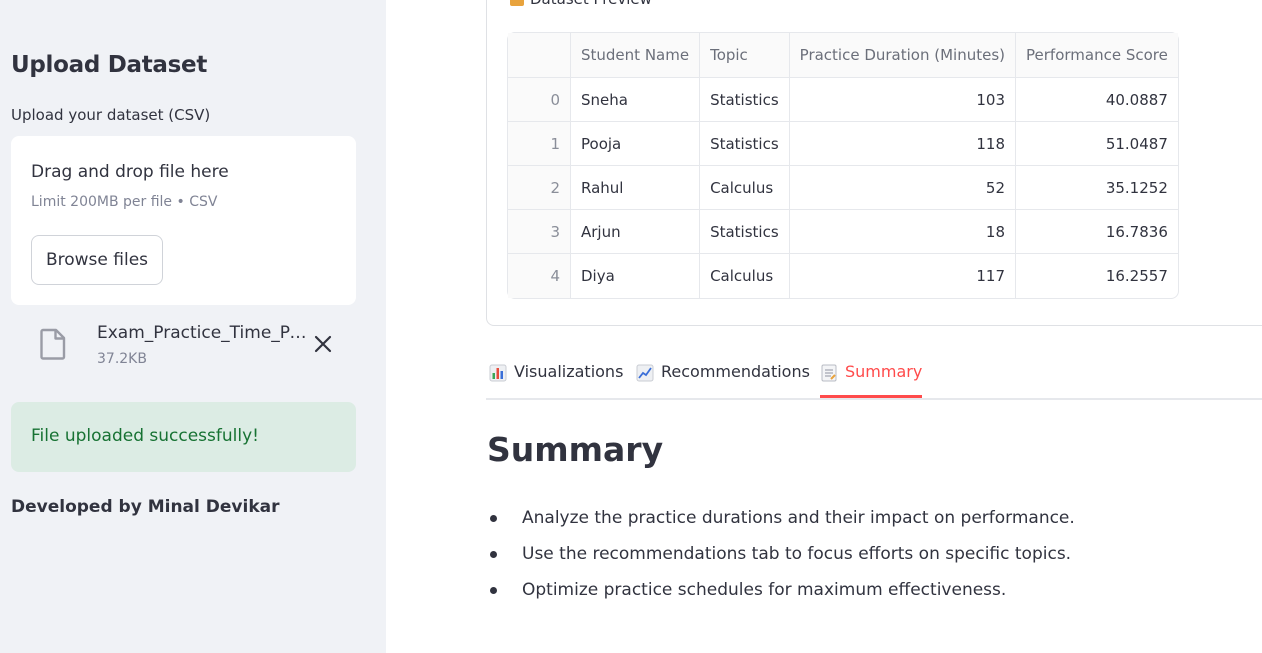 This screenshot has width=1262, height=653. What do you see at coordinates (202, 333) in the screenshot?
I see `file-name: Exam_Practice_Time_Performance.csv` at bounding box center [202, 333].